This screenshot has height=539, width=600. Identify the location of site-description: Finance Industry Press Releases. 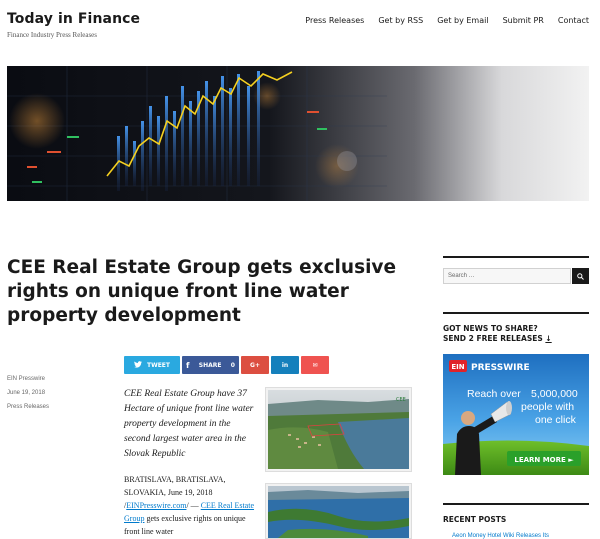
(52, 35).